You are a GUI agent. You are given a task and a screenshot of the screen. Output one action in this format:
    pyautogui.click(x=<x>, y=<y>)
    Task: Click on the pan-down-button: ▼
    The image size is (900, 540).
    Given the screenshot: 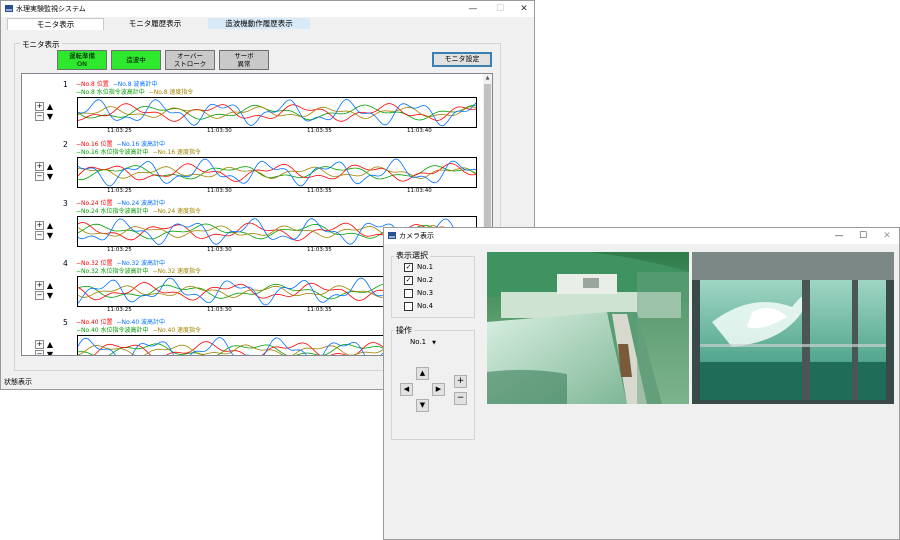 What is the action you would take?
    pyautogui.click(x=422, y=405)
    